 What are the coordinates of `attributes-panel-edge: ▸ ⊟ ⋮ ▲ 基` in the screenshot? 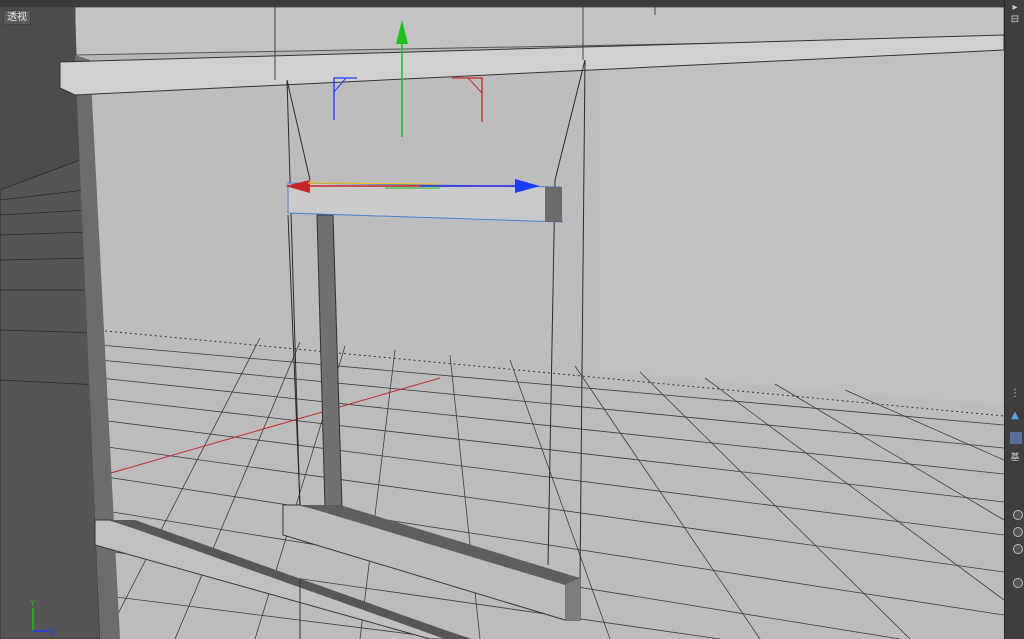 It's located at (1014, 319).